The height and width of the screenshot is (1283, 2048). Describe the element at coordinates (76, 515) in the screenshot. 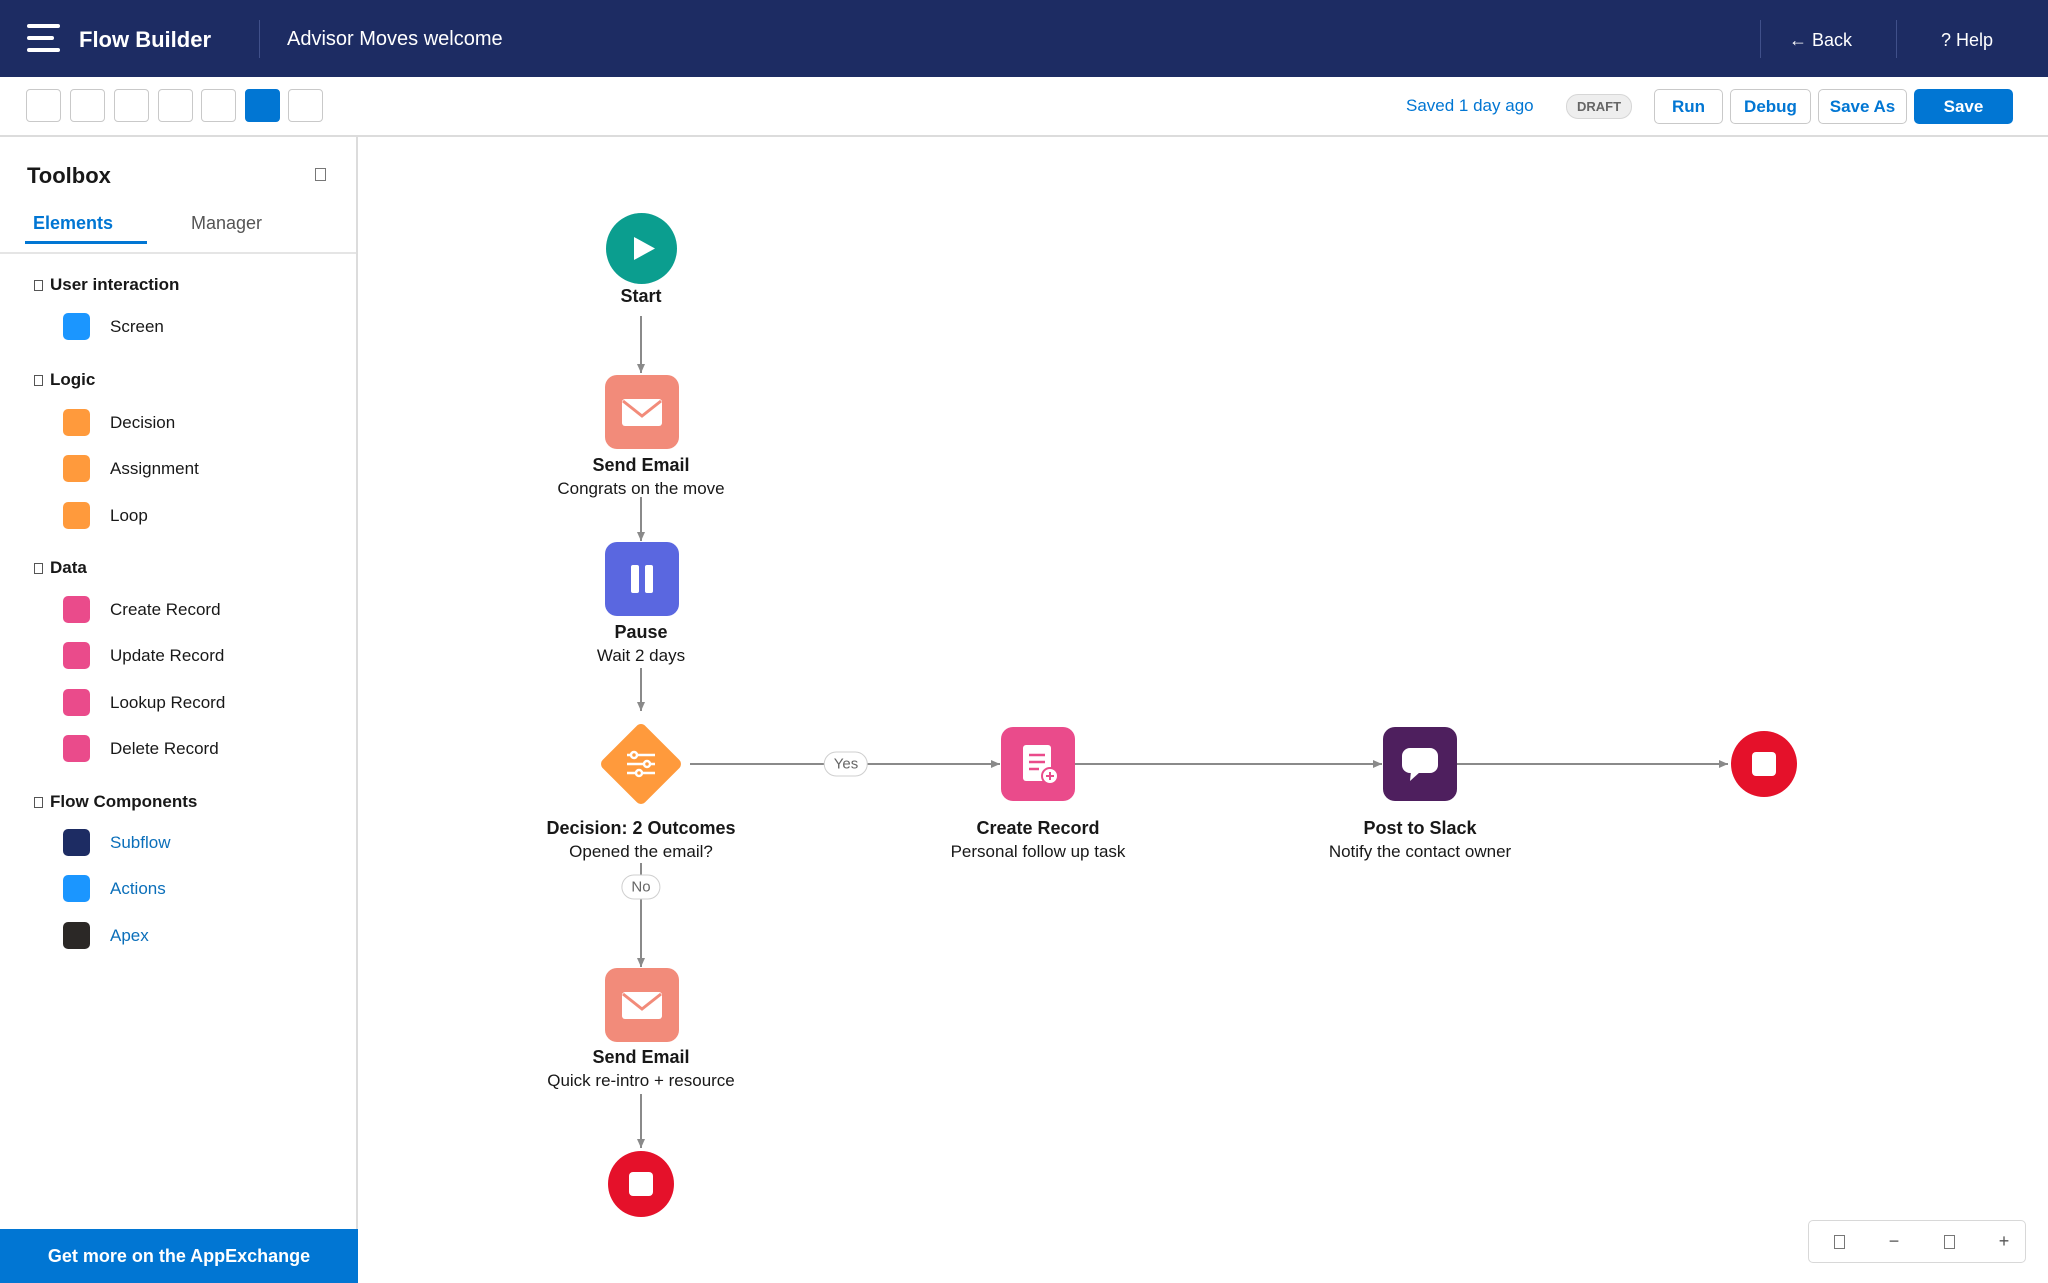

I see `loop-icon` at that location.